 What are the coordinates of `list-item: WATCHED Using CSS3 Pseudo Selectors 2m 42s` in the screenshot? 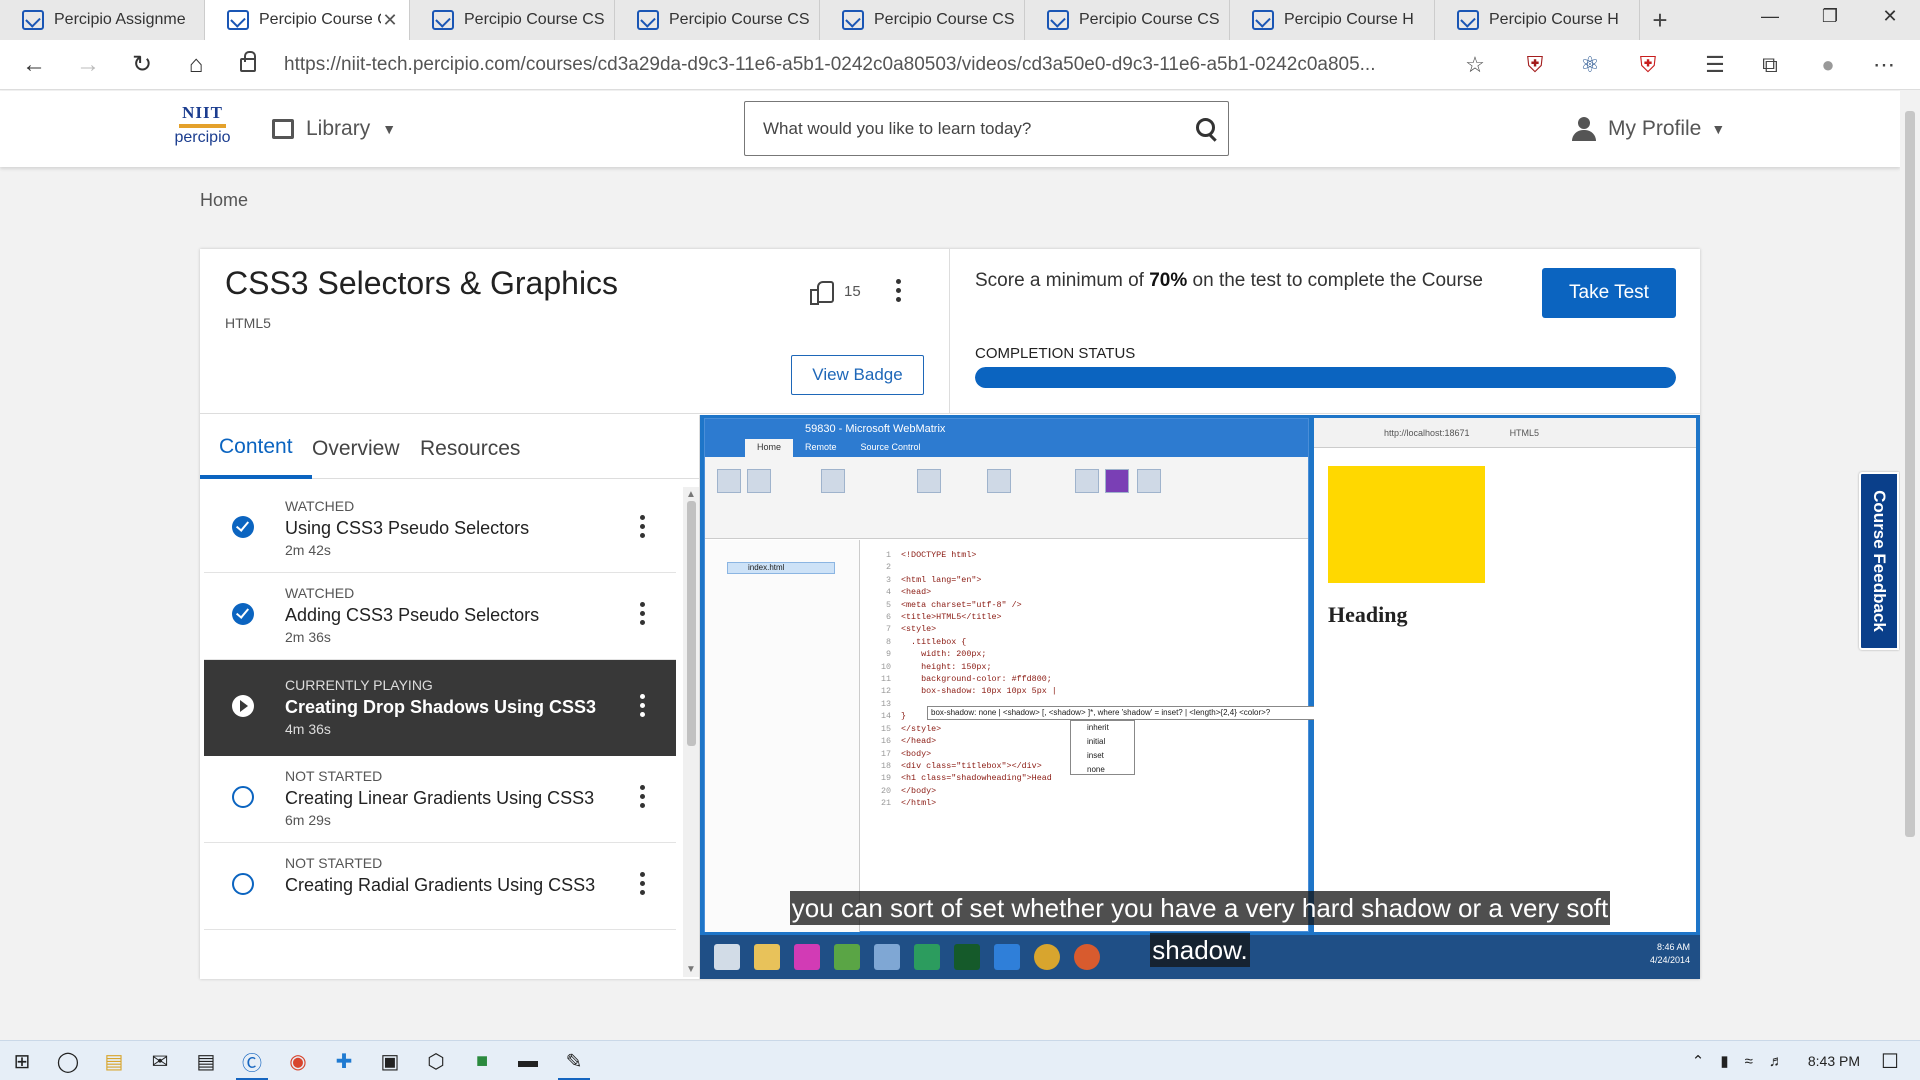 It's located at (440, 529).